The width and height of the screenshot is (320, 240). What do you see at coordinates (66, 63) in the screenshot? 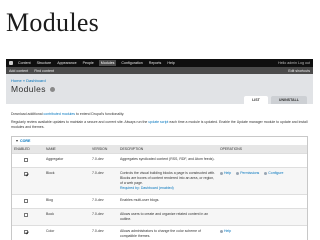
I see `toolbar-item-appearance: Appearance` at bounding box center [66, 63].